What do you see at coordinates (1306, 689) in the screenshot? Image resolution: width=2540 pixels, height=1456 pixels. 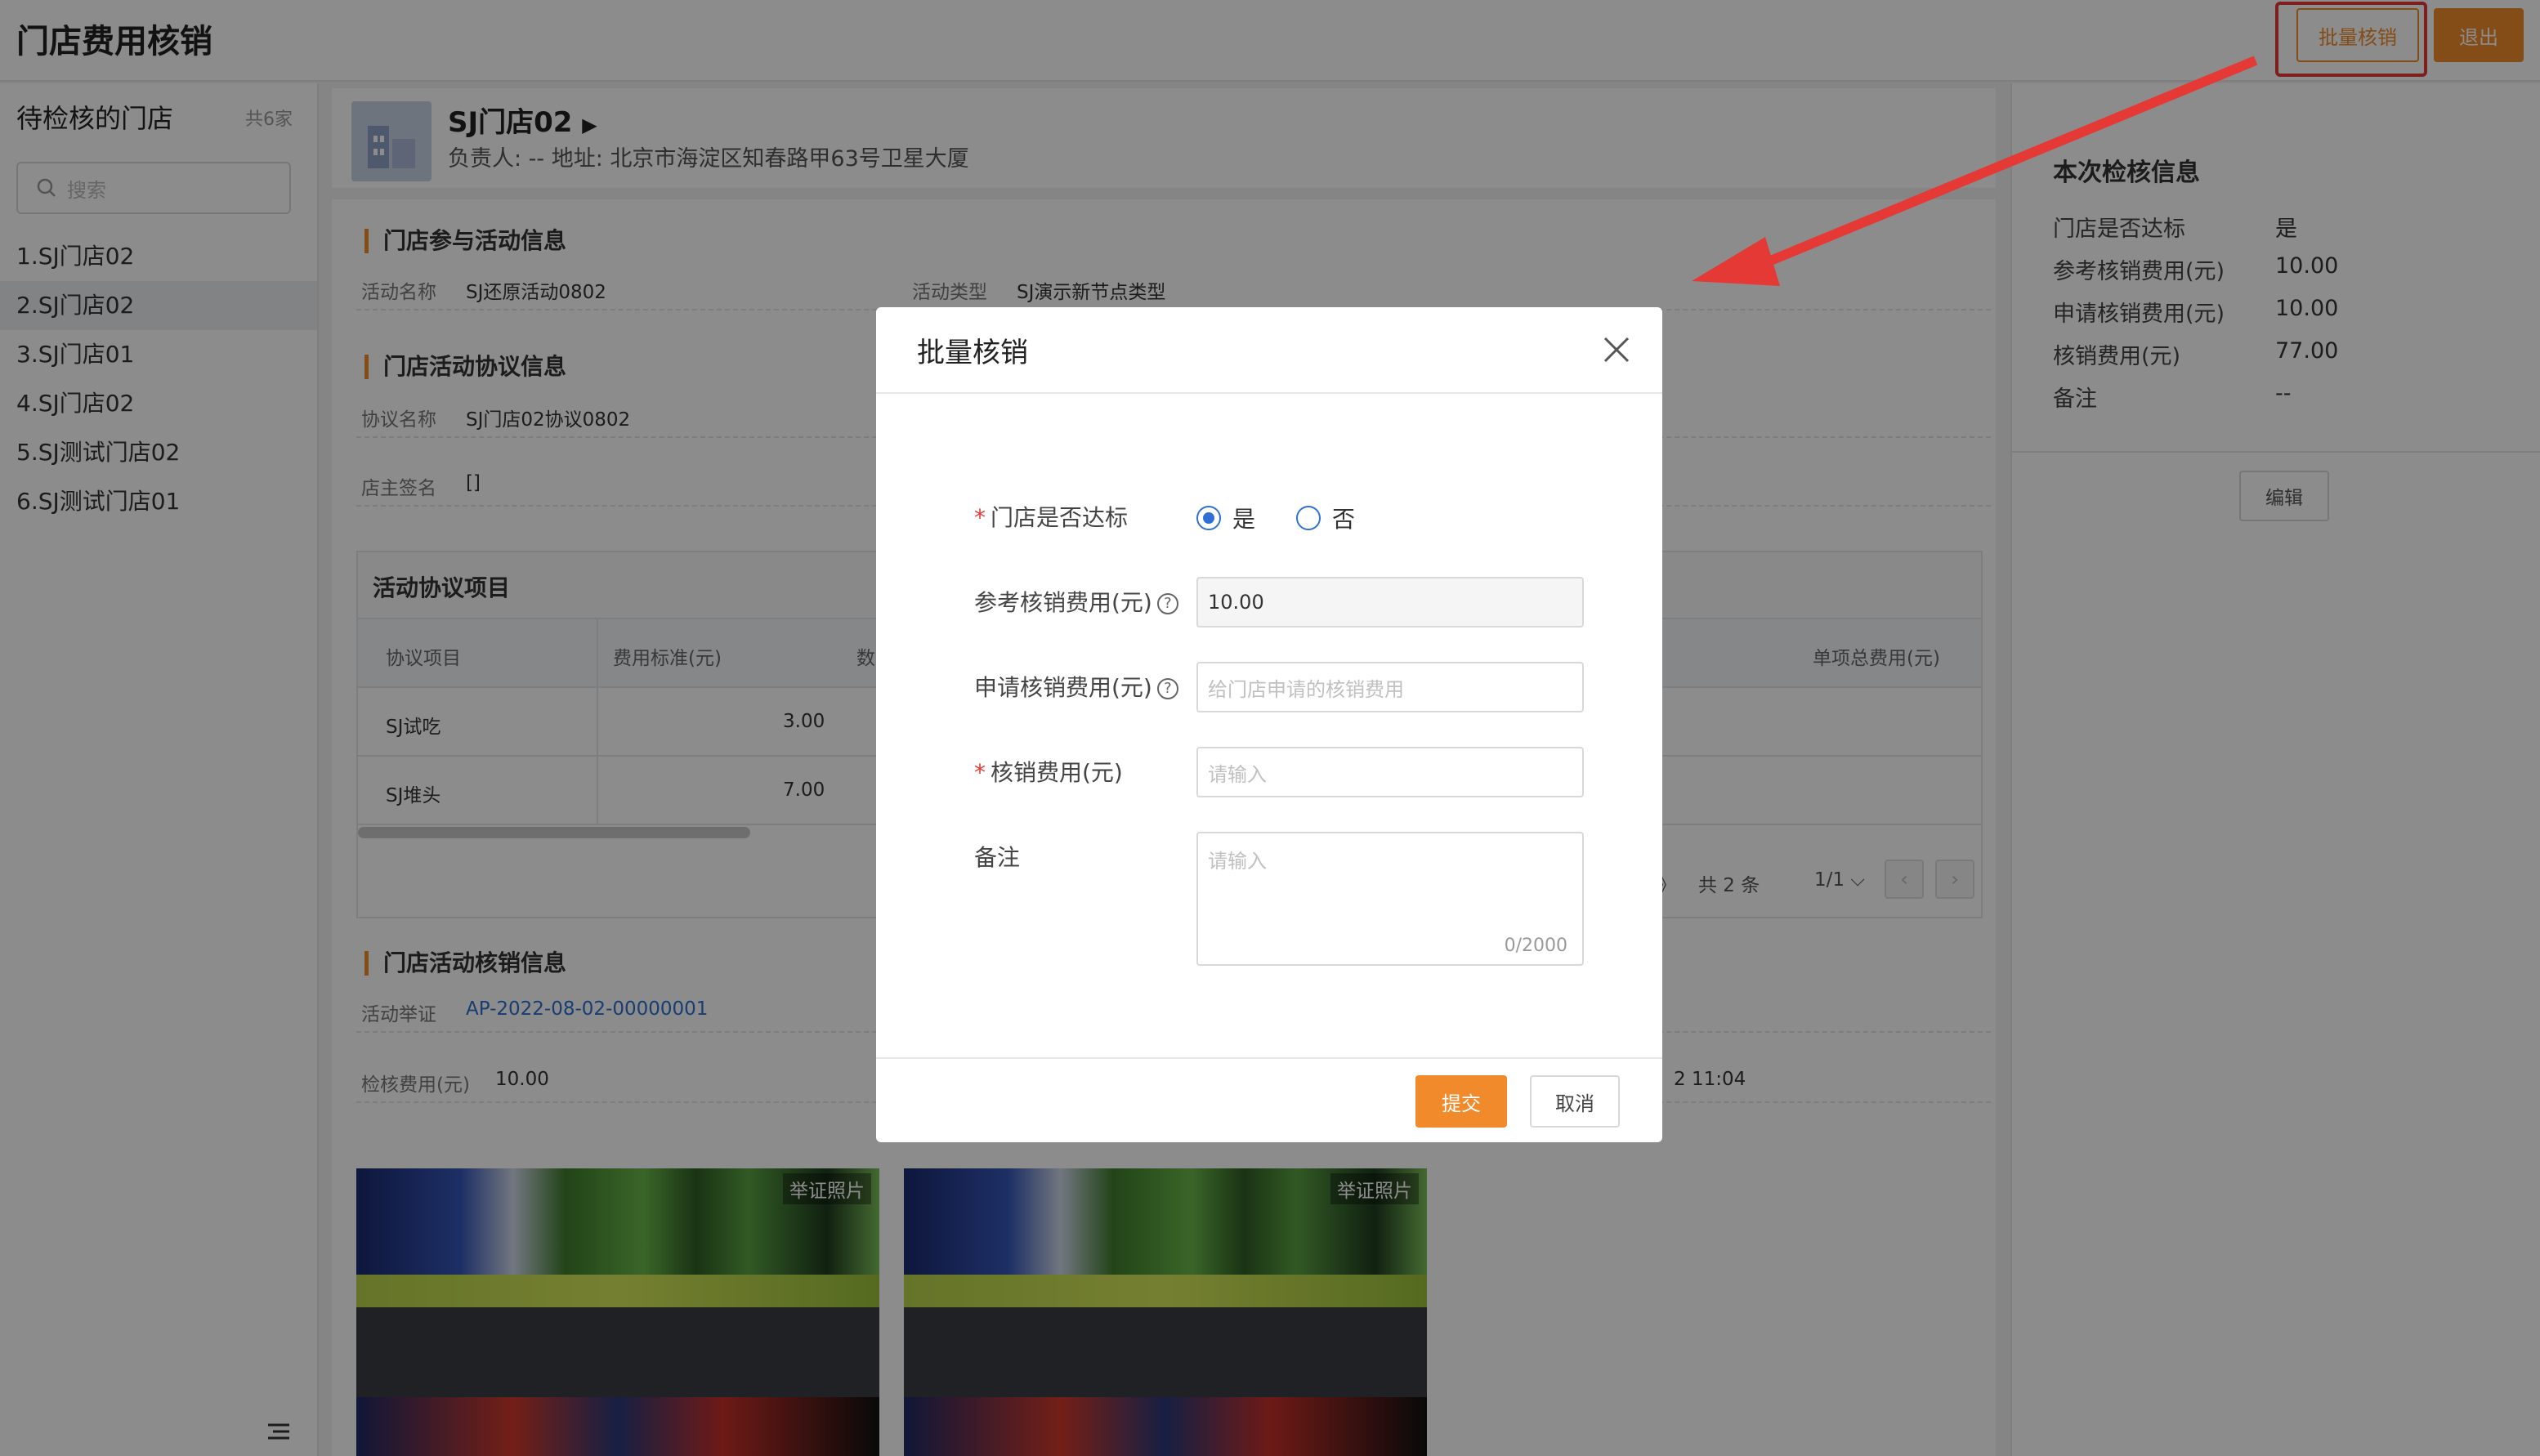 I see `apply-fee-placeholder: 给门店申请的核销费用` at bounding box center [1306, 689].